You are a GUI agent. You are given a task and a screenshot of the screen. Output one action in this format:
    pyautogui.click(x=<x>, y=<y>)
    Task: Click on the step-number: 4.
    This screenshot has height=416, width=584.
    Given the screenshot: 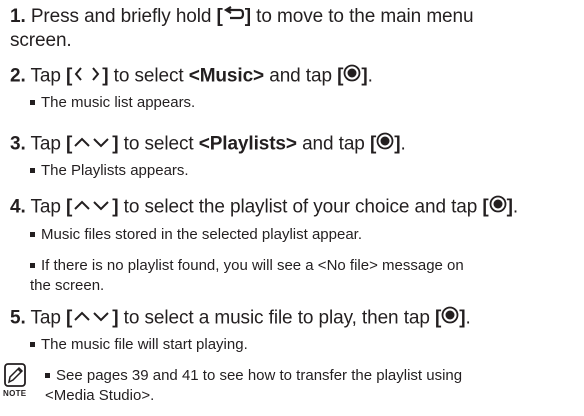 What is the action you would take?
    pyautogui.click(x=18, y=207)
    